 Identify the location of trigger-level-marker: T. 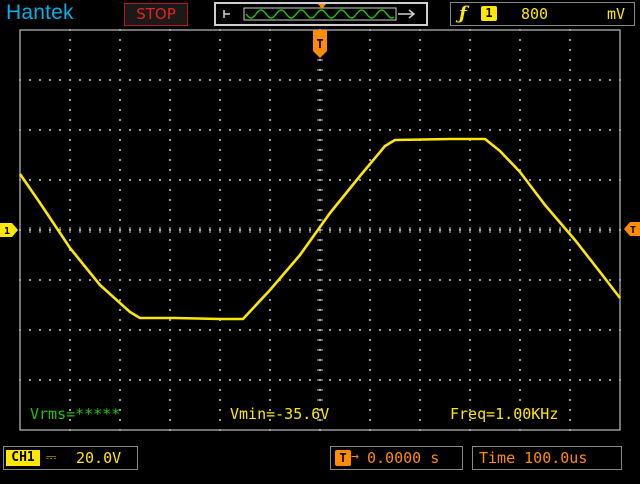
(632, 229).